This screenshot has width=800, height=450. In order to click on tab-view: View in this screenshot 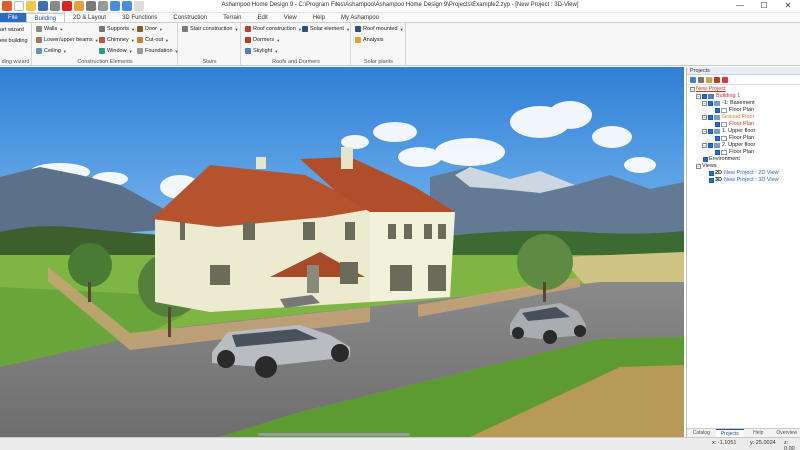, I will do `click(290, 17)`.